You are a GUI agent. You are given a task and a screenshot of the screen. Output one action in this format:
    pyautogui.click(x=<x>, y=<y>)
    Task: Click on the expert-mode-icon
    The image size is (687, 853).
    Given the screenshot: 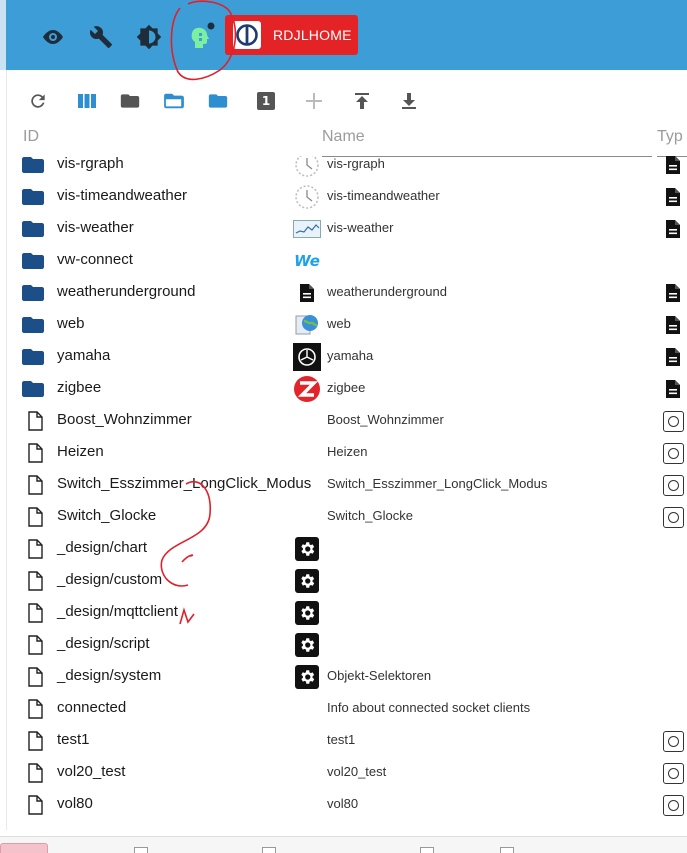 What is the action you would take?
    pyautogui.click(x=201, y=37)
    